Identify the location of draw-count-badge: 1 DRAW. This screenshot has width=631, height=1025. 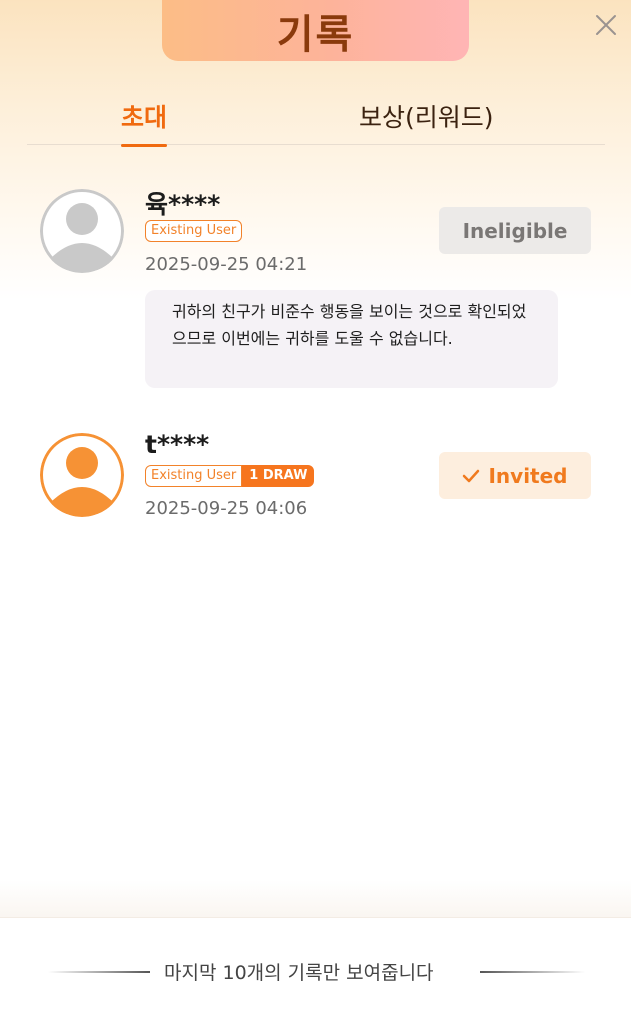
(278, 476).